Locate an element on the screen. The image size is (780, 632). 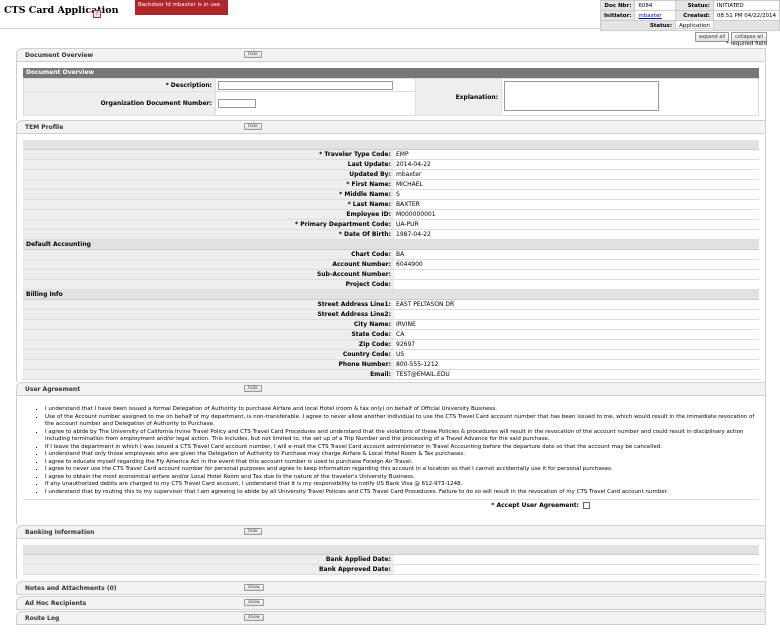
explanation-cell is located at coordinates (630, 97).